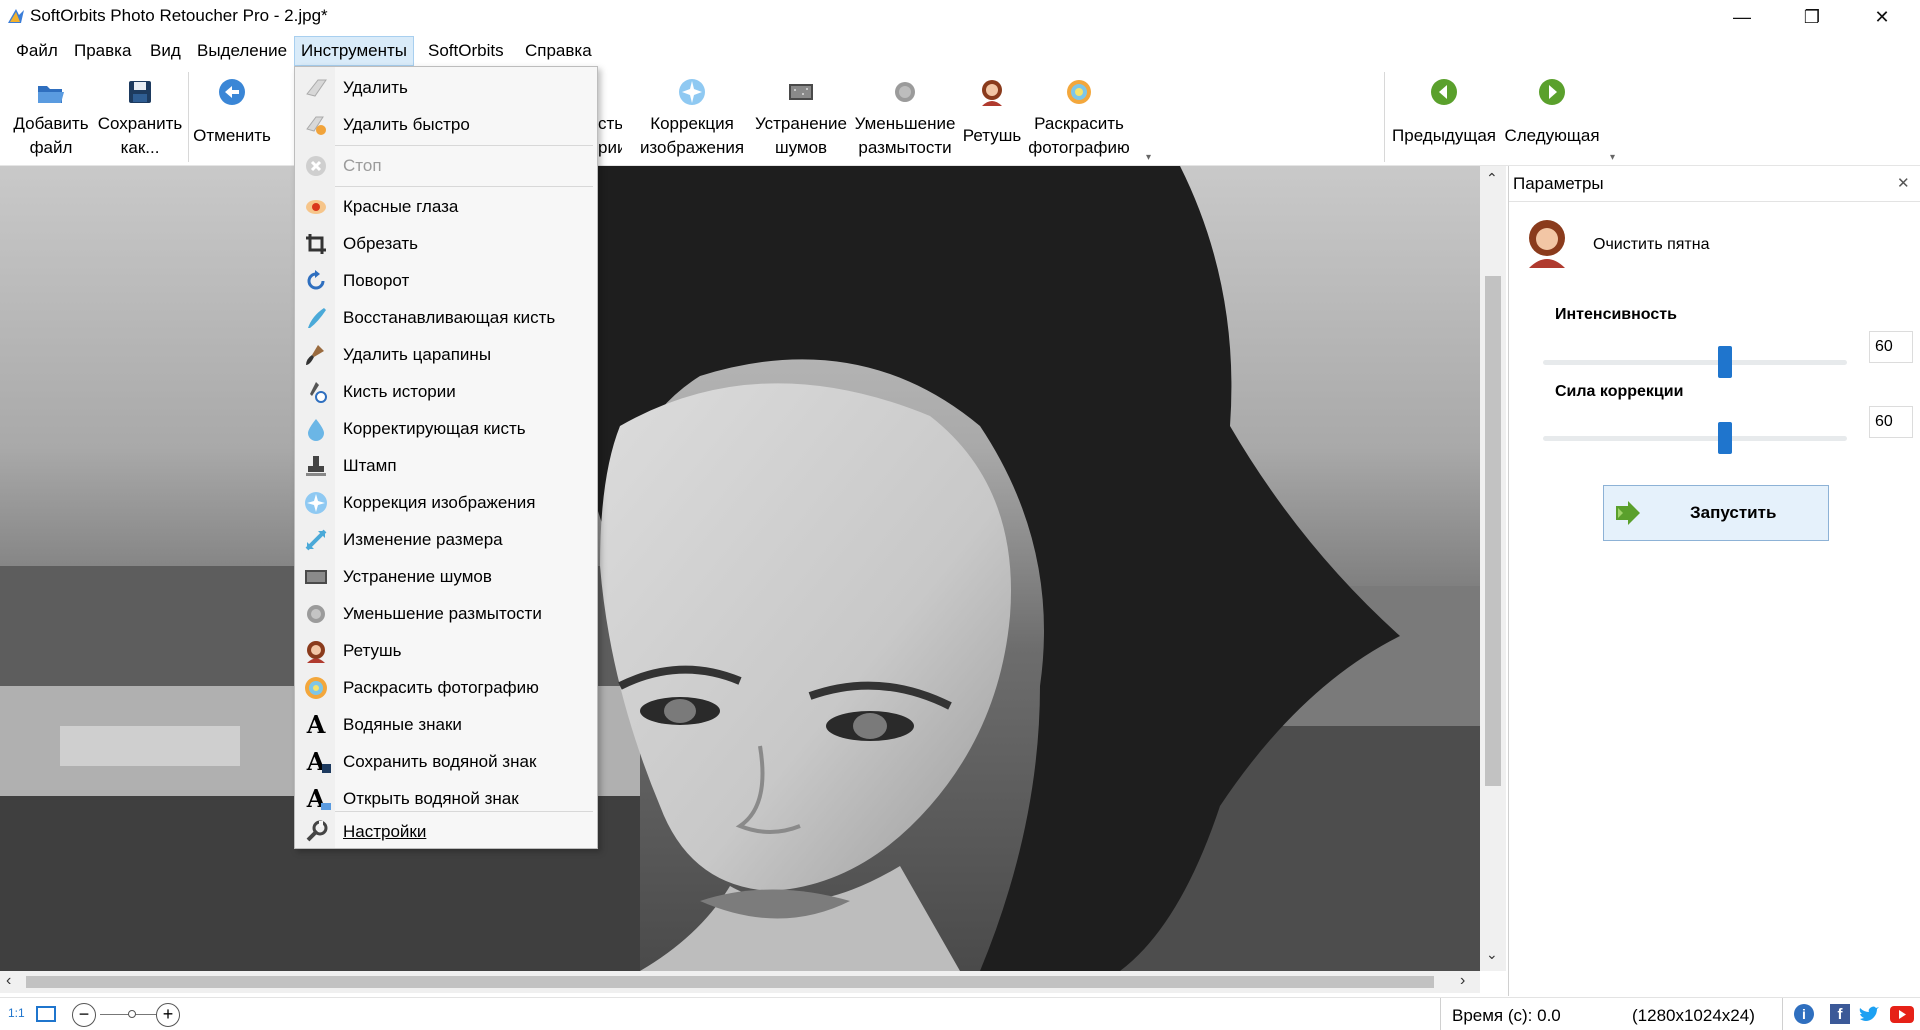 This screenshot has height=1030, width=1920. What do you see at coordinates (610, 118) in the screenshot?
I see `history-brush-button-clipped: сть рии` at bounding box center [610, 118].